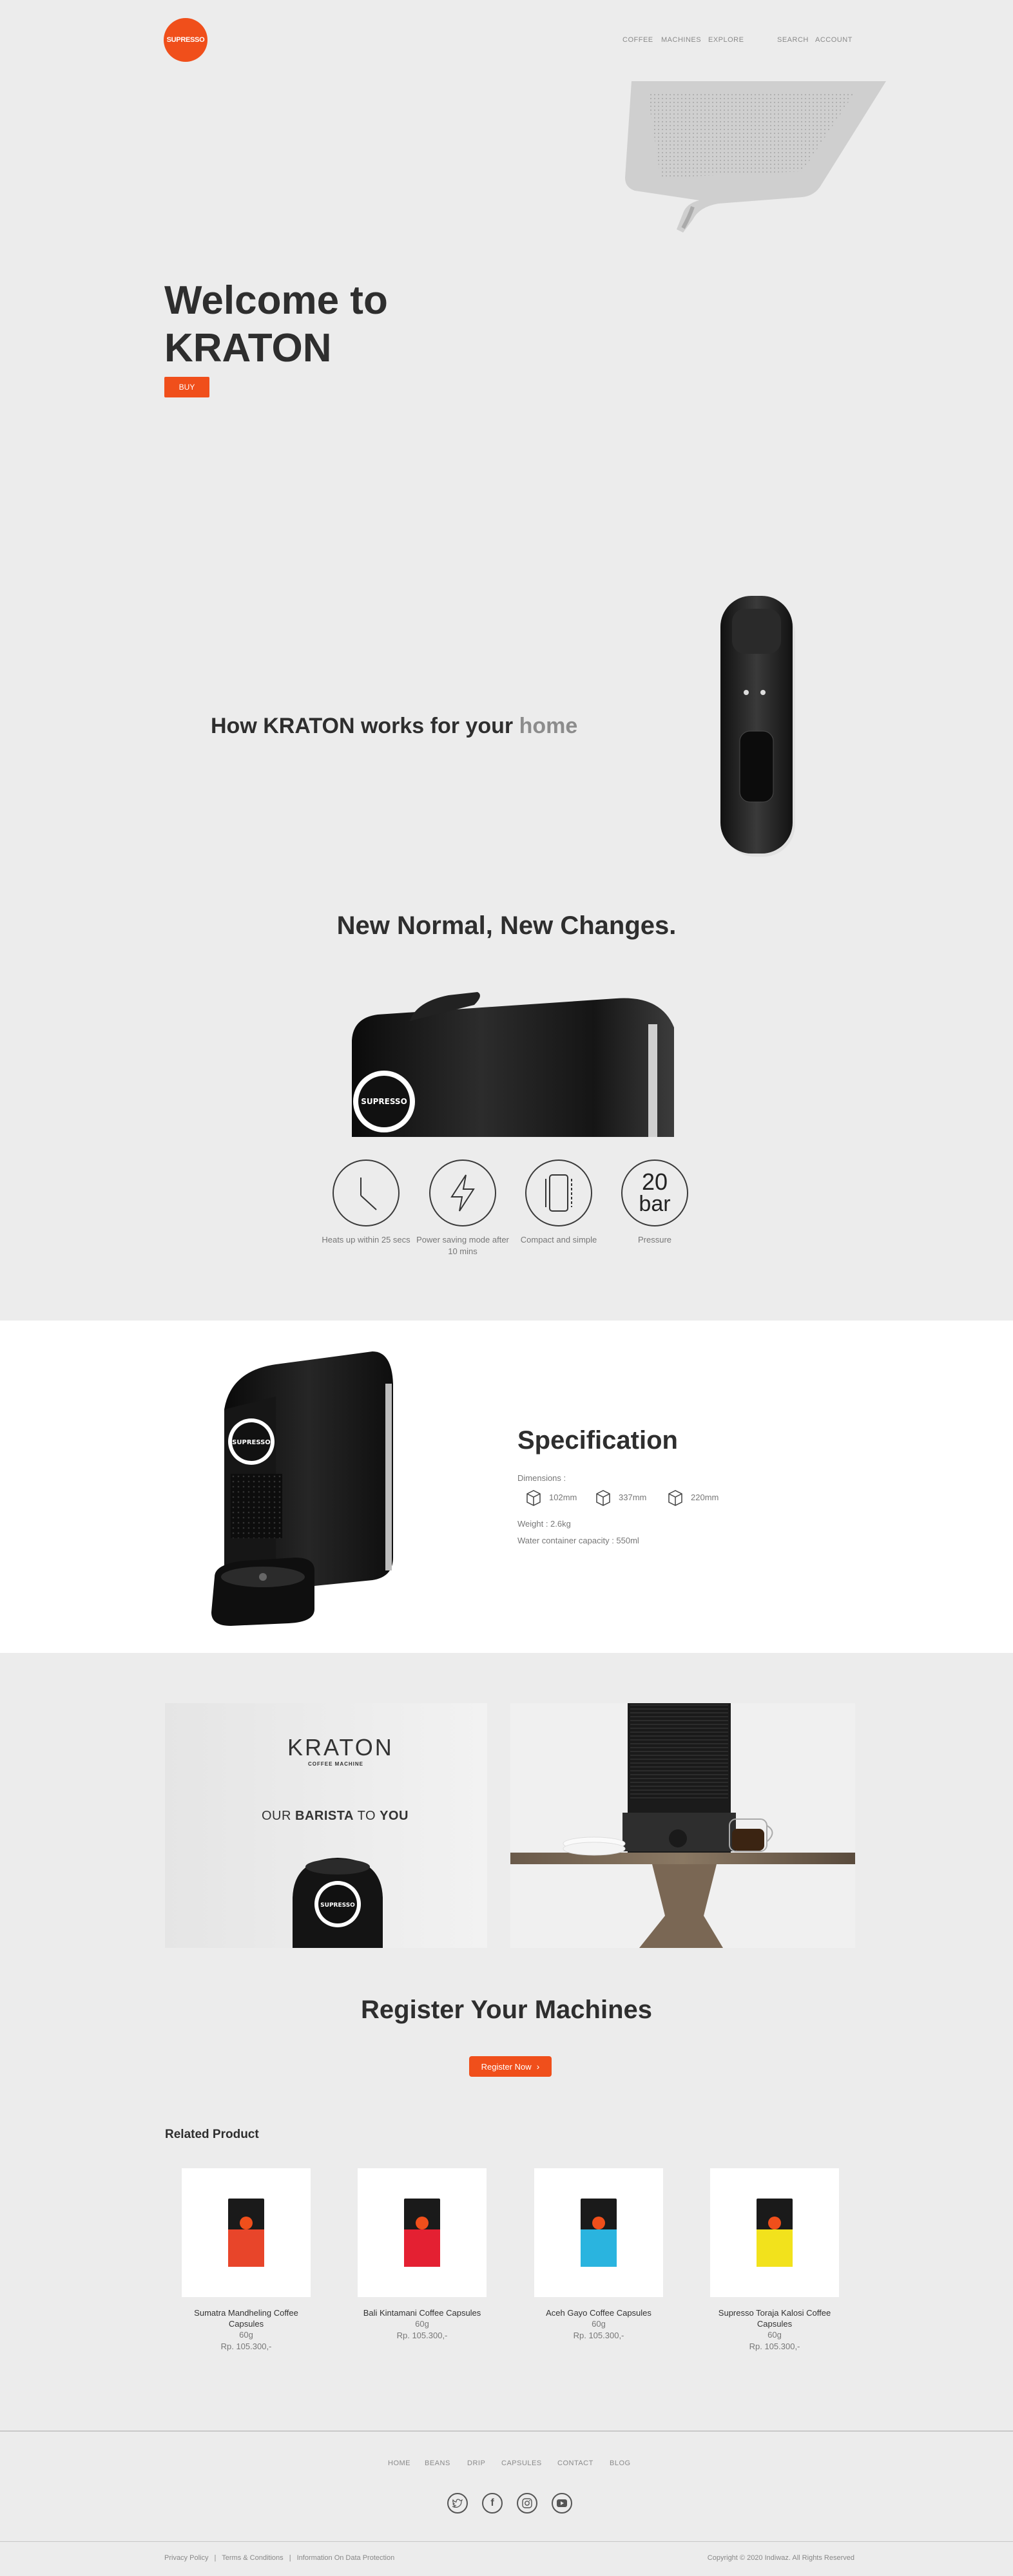 This screenshot has width=1013, height=2576. I want to click on register-button-label: Register Now, so click(506, 2066).